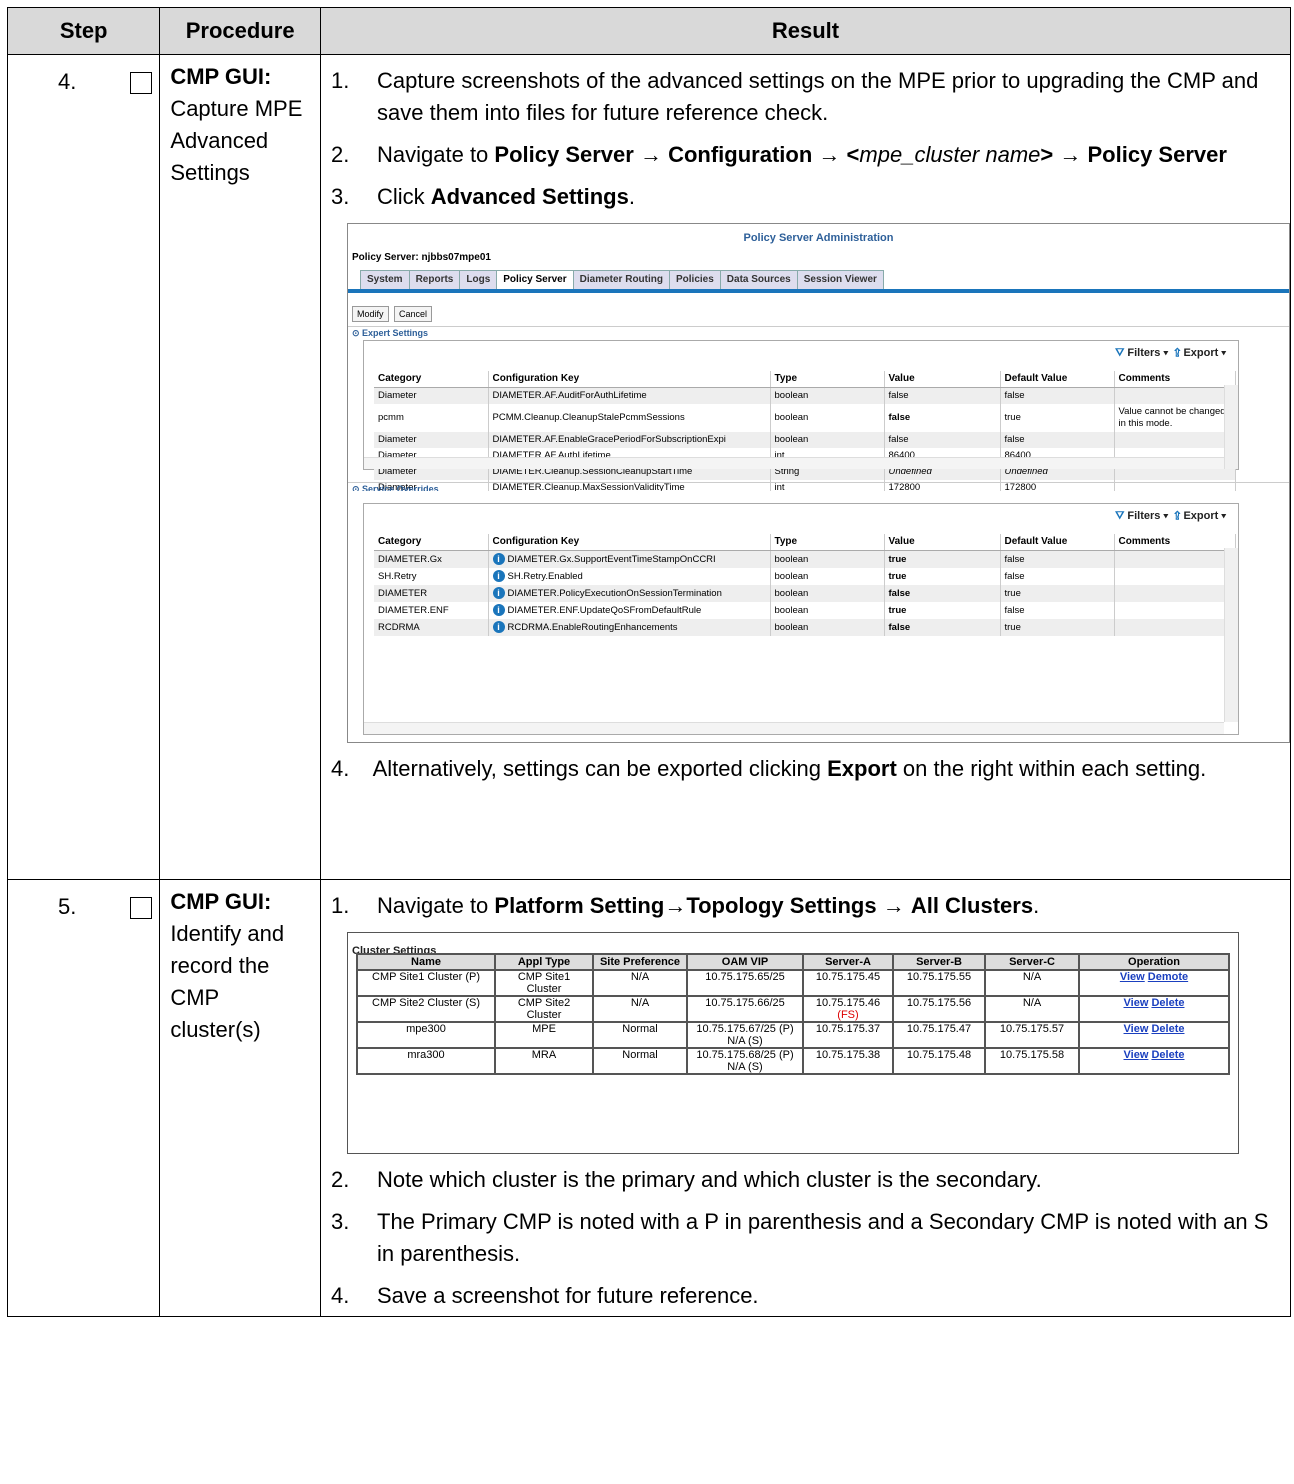  What do you see at coordinates (640, 1009) in the screenshot?
I see `cell-site-preference: N/A` at bounding box center [640, 1009].